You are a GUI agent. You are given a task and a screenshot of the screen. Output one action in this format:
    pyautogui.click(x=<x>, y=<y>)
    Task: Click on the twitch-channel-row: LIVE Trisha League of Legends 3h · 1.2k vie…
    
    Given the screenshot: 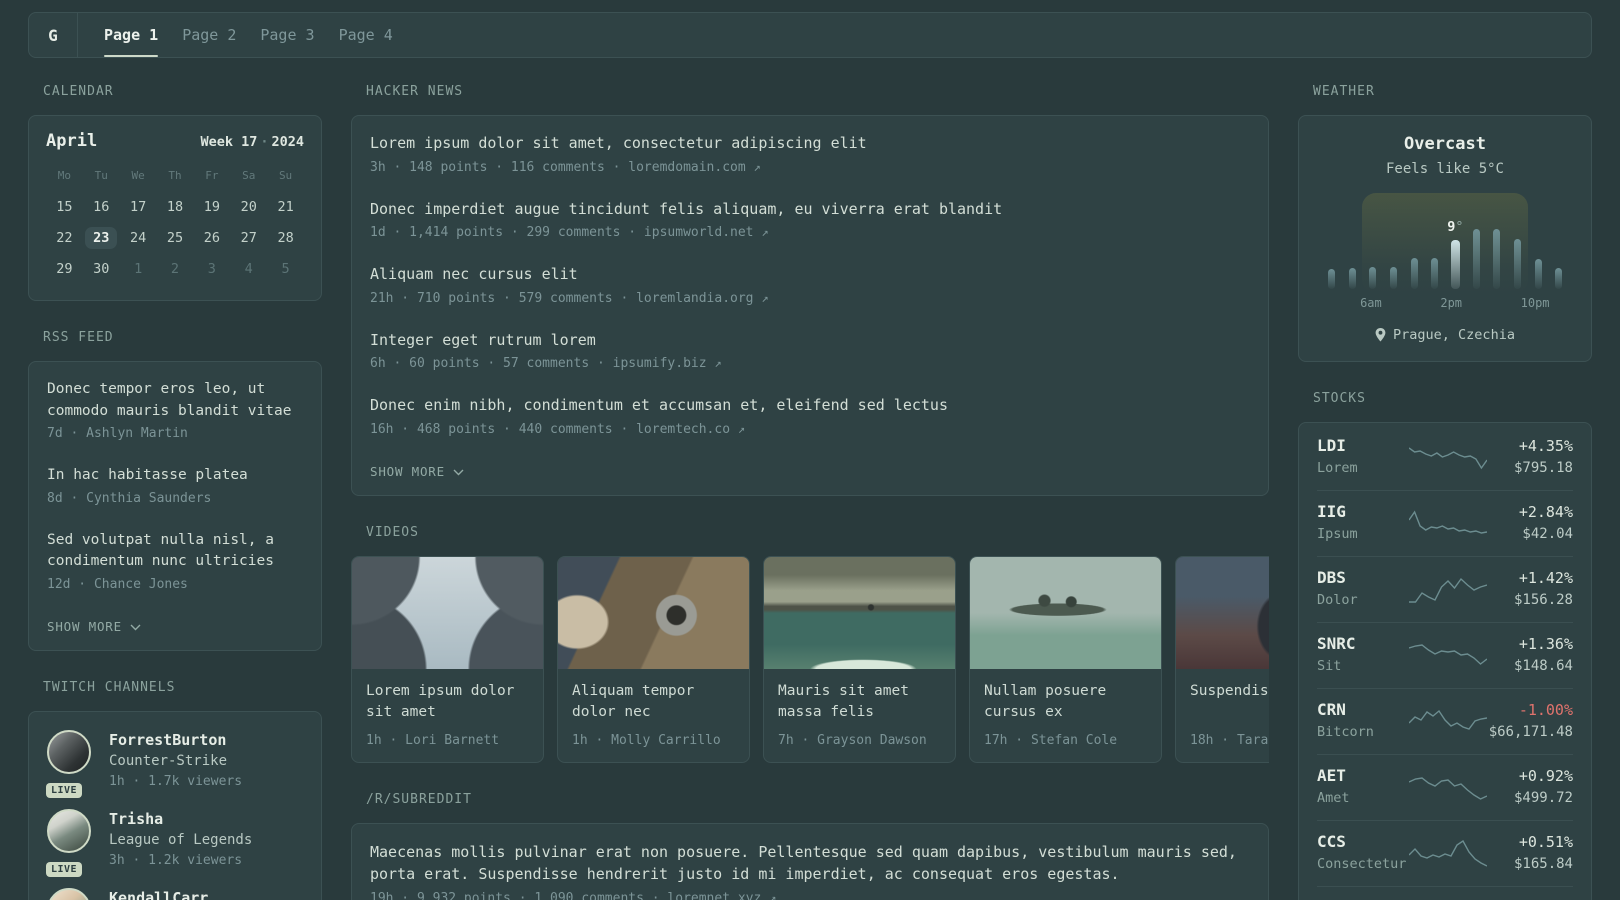 What is the action you would take?
    pyautogui.click(x=174, y=842)
    